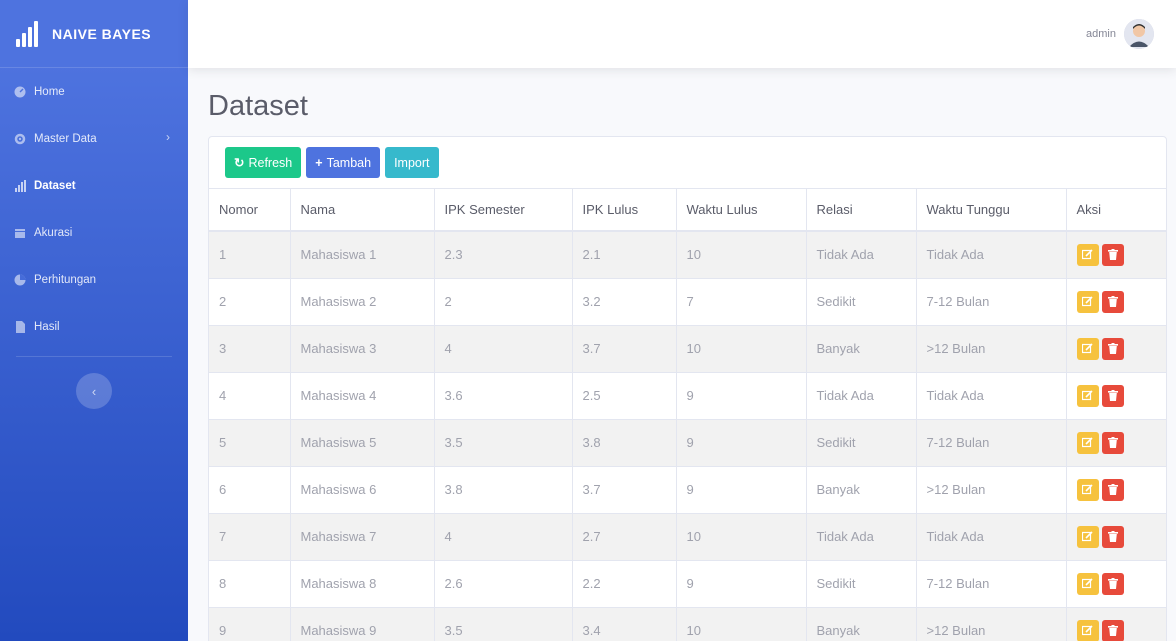  I want to click on table-cell: 3.4, so click(624, 623).